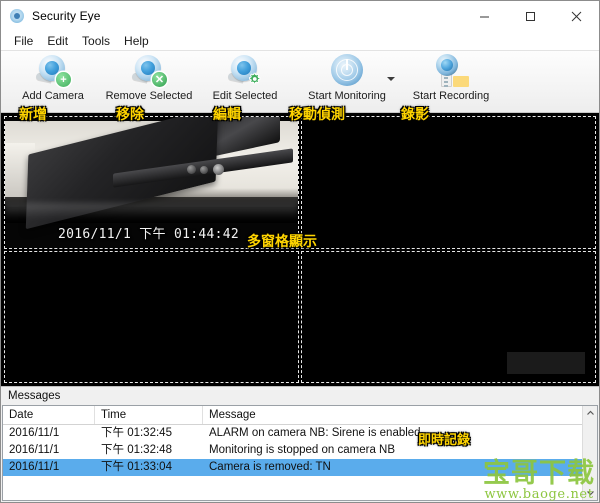 This screenshot has width=600, height=503. I want to click on video-pane-camera-1: 2016/11/1 下午 01:44:42, so click(151, 182).